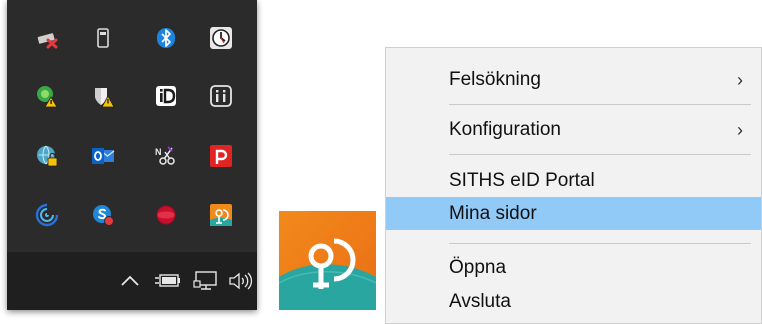  Describe the element at coordinates (573, 302) in the screenshot. I see `menu-item-avsluta: Avsluta` at that location.